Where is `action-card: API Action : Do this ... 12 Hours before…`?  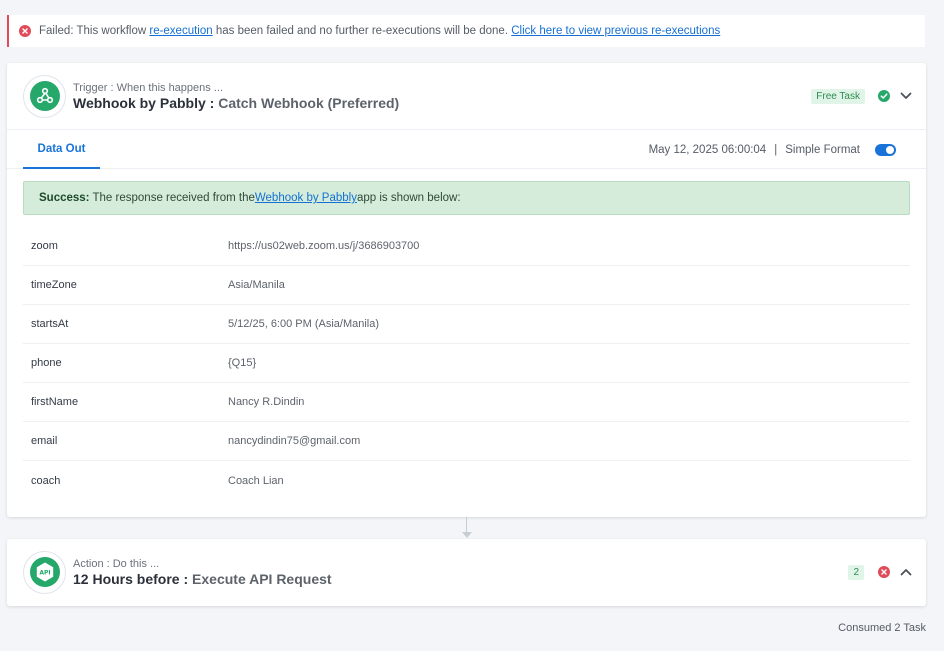
action-card: API Action : Do this ... 12 Hours before… is located at coordinates (466, 572).